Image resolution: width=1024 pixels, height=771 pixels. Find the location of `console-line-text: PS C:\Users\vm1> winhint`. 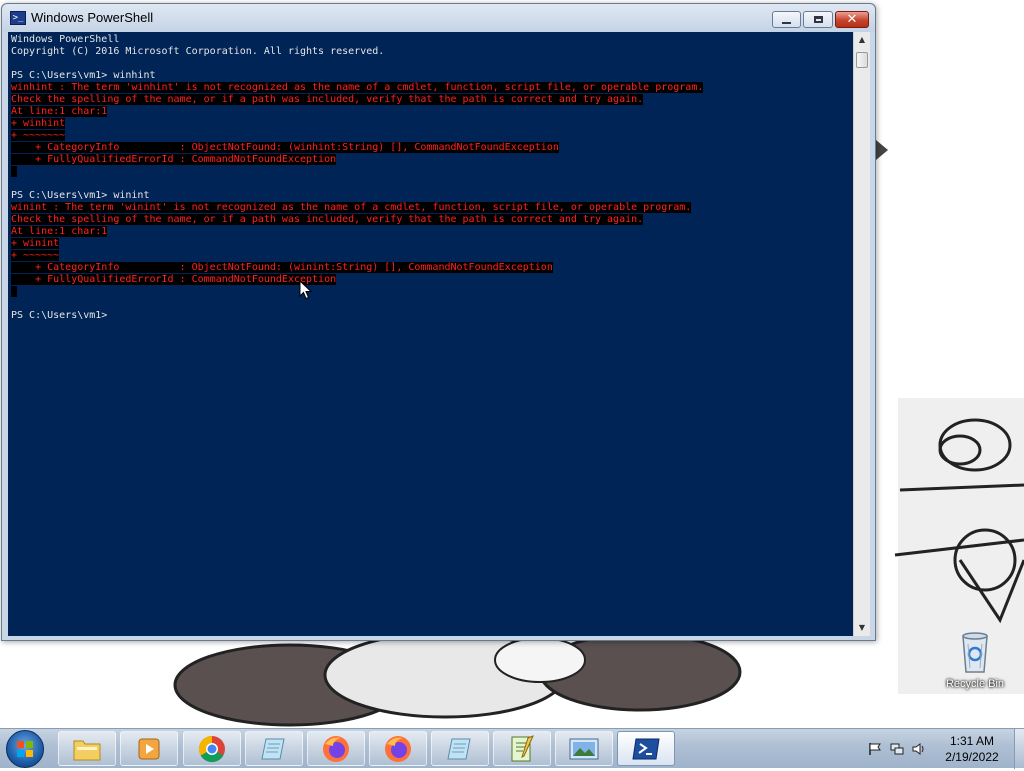

console-line-text: PS C:\Users\vm1> winhint is located at coordinates (83, 75).